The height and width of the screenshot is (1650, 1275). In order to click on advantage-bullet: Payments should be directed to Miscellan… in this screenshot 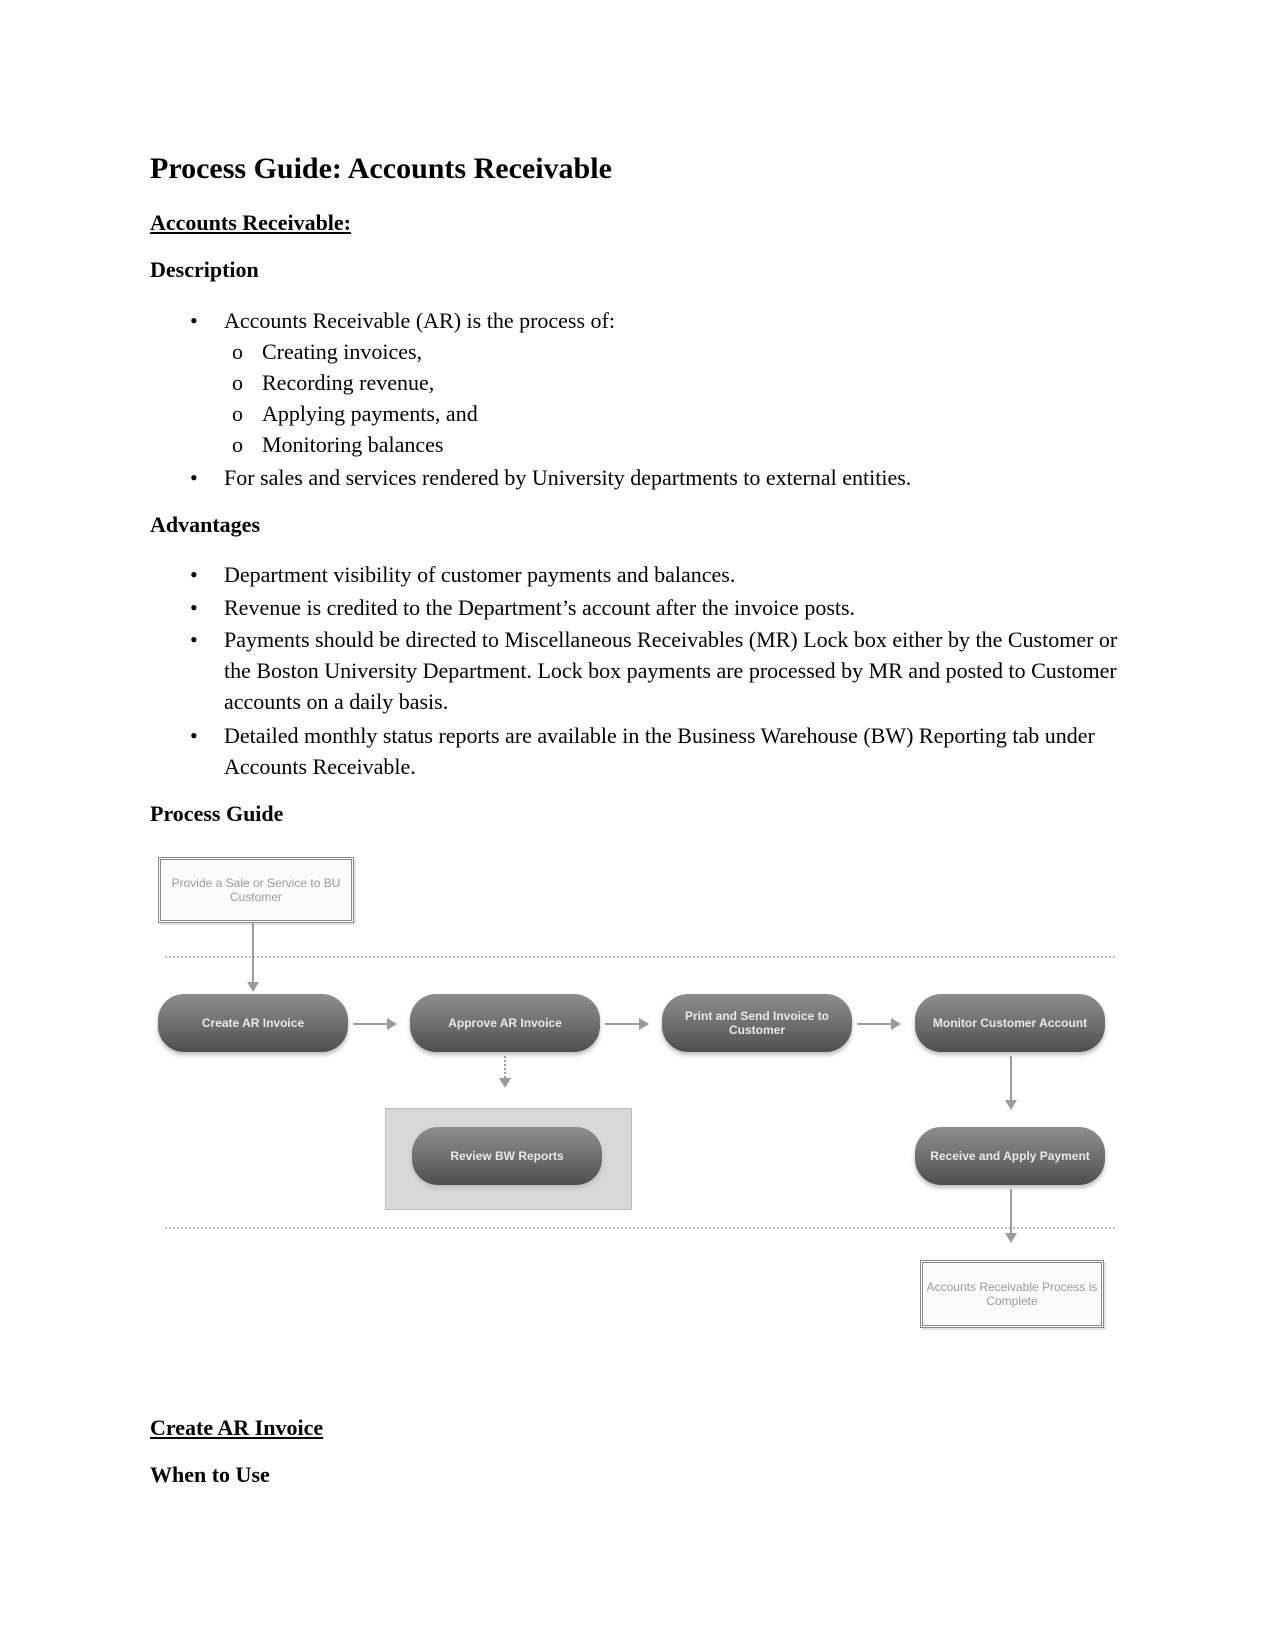, I will do `click(671, 670)`.